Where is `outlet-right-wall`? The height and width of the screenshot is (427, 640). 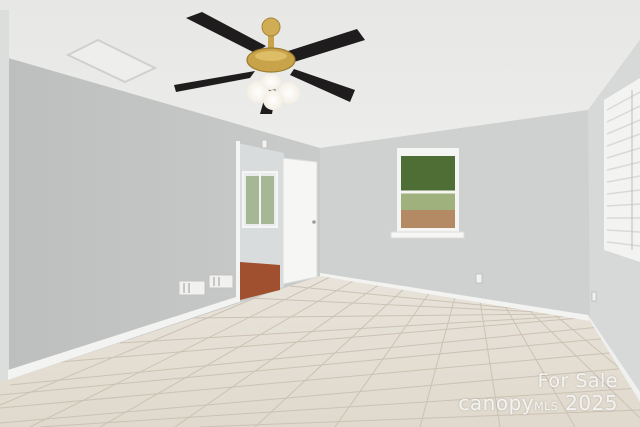
outlet-right-wall is located at coordinates (594, 296).